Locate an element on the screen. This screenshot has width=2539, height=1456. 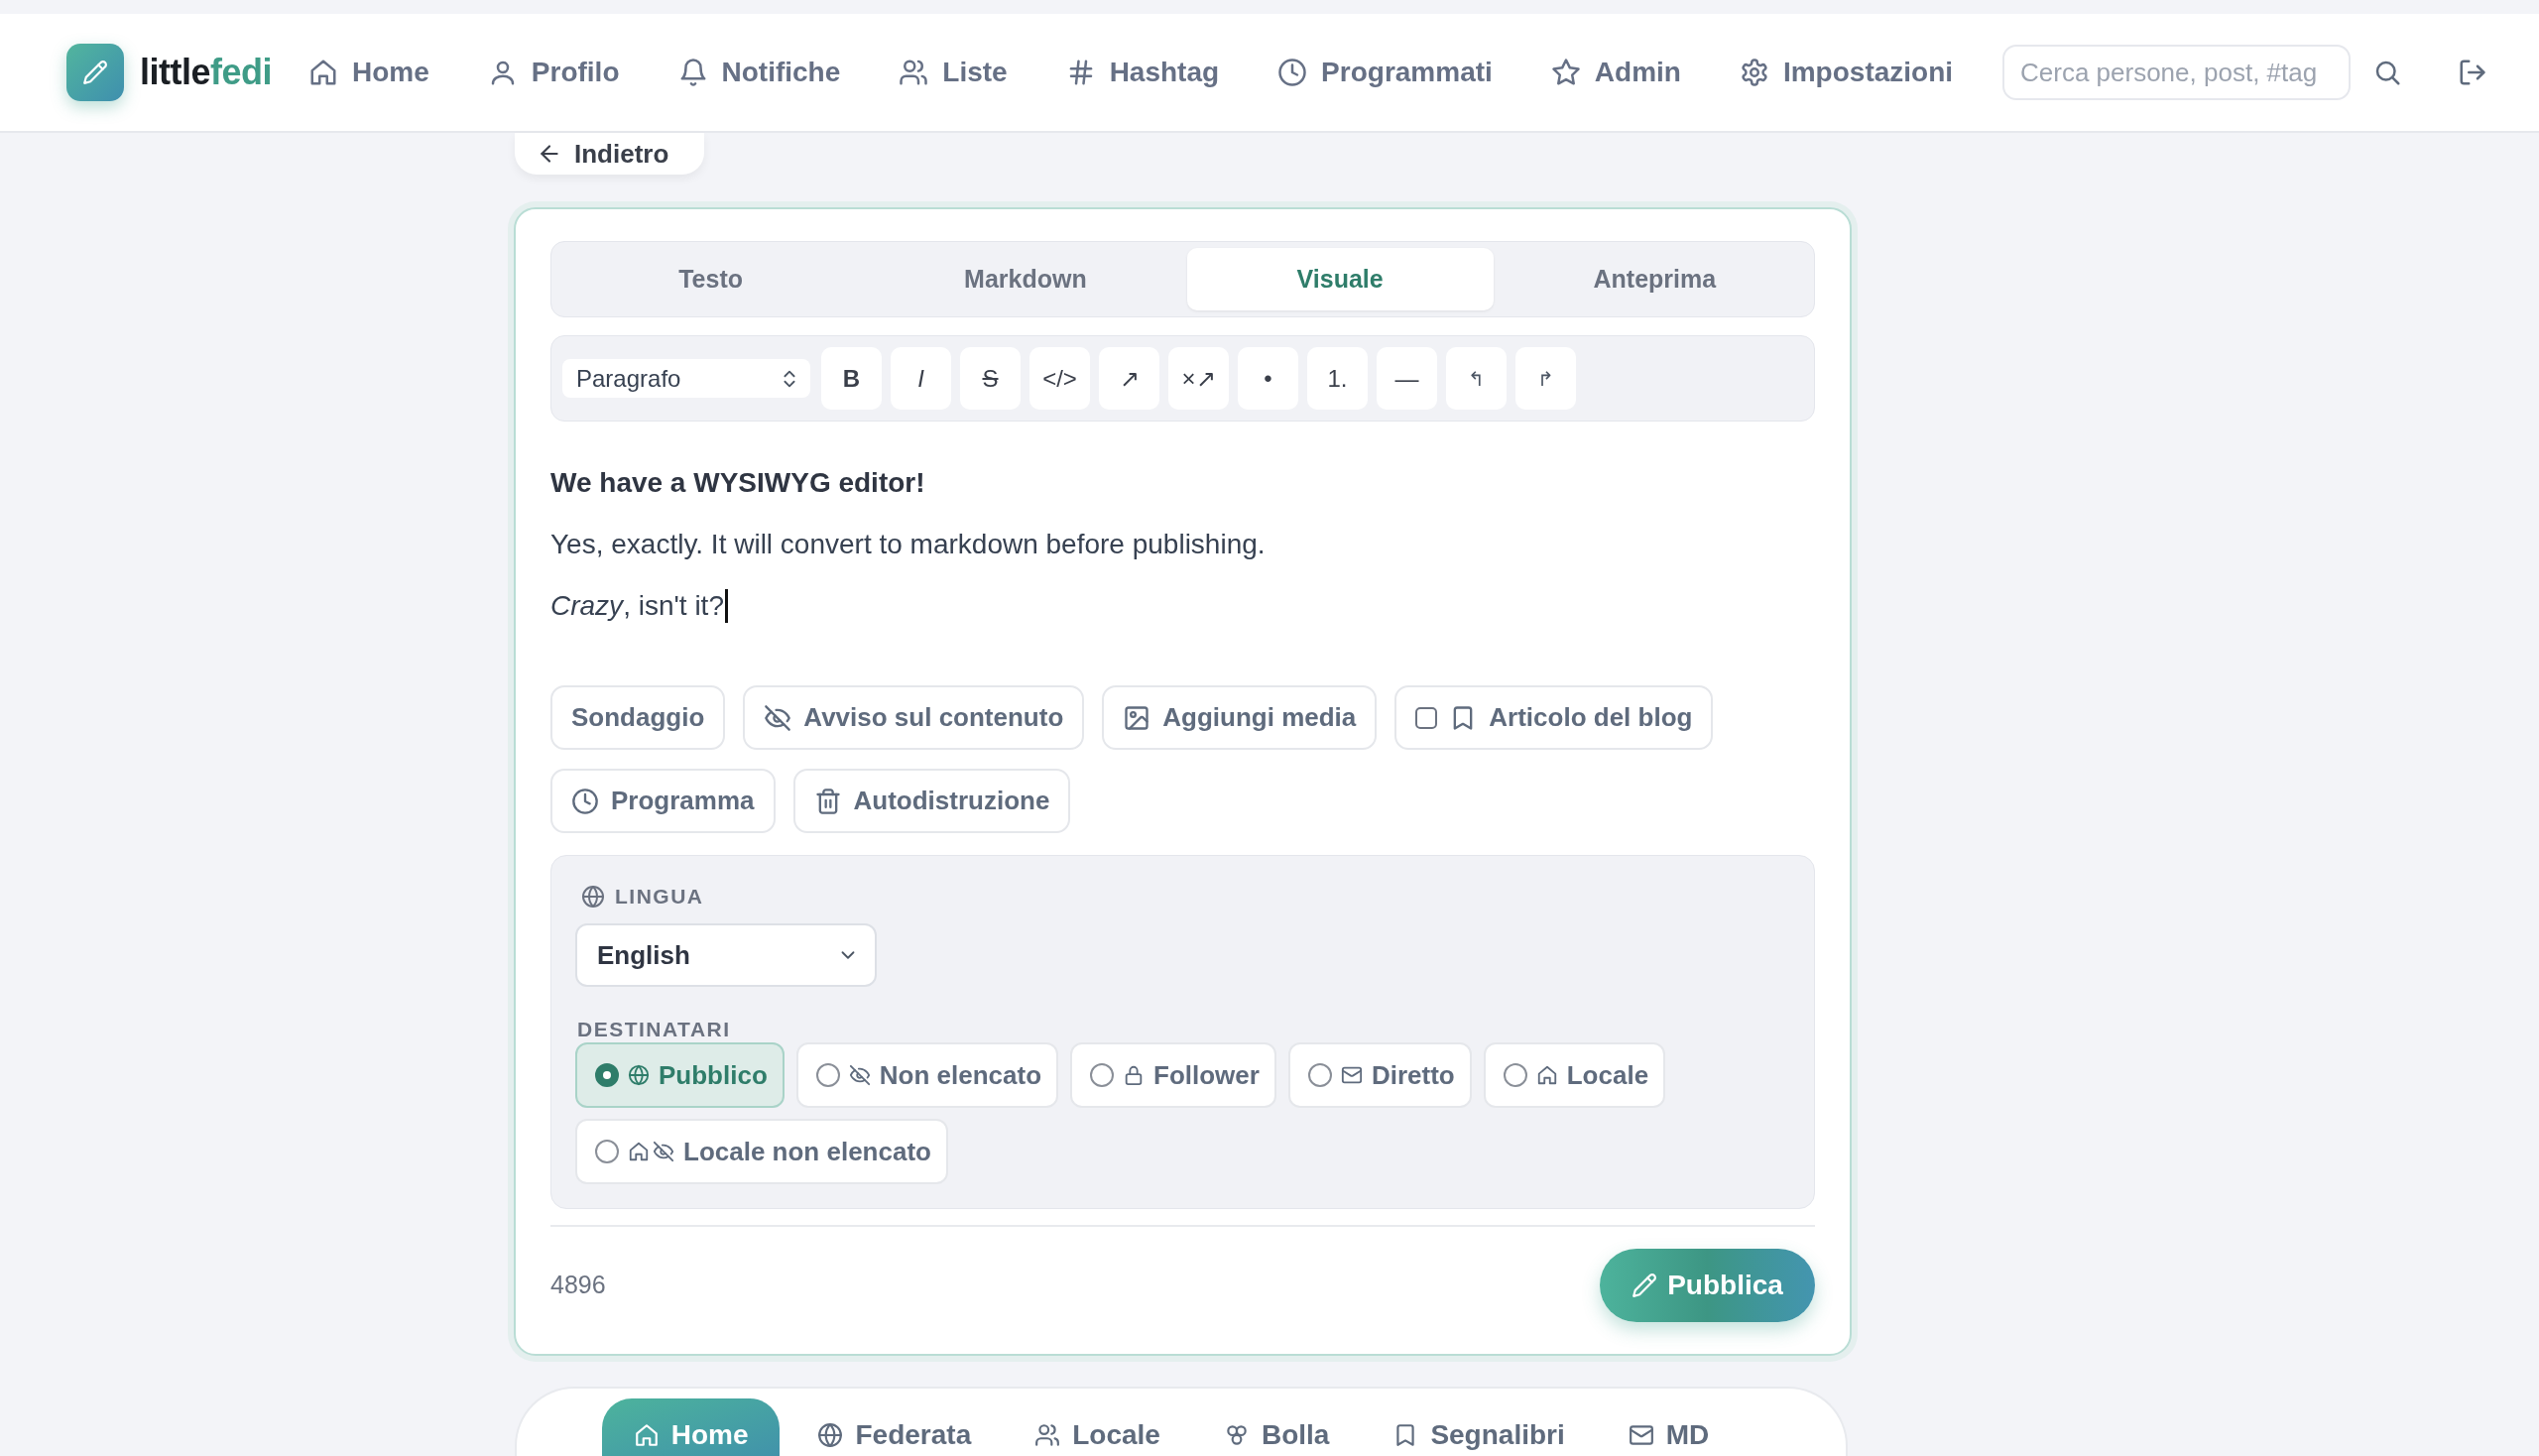
visibility-option: Diretto is located at coordinates (1380, 1075).